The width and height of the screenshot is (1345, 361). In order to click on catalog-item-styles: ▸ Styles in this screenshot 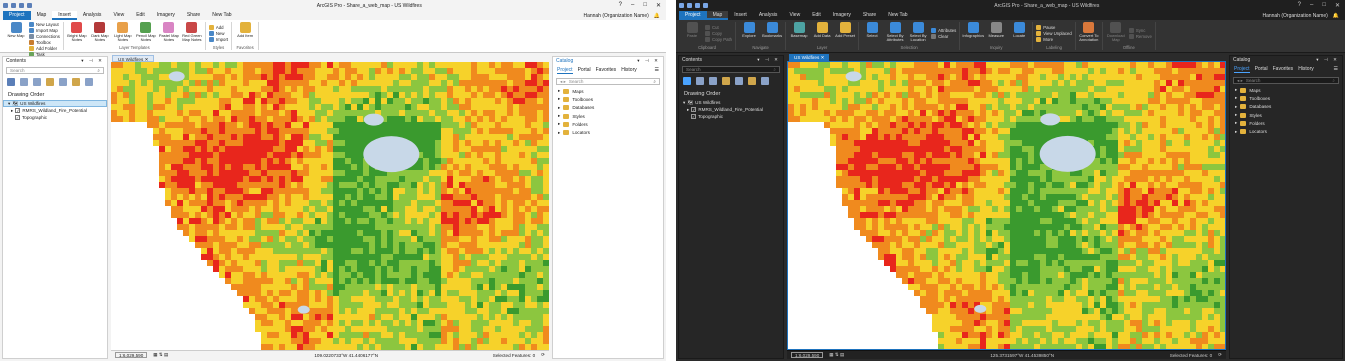, I will do `click(608, 116)`.